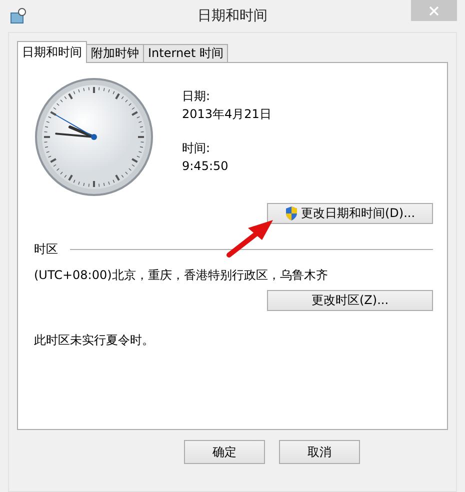 Image resolution: width=465 pixels, height=492 pixels. I want to click on window-title: 日期和时间, so click(233, 16).